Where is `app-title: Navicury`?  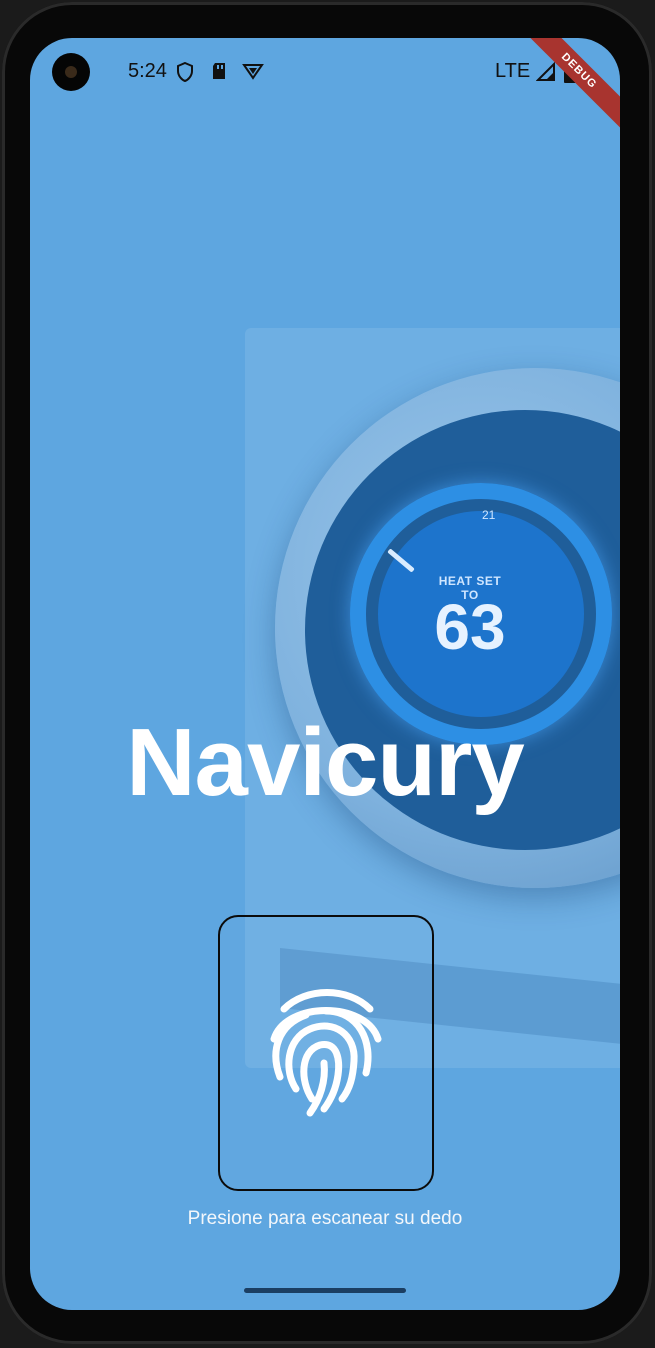 app-title: Navicury is located at coordinates (325, 762).